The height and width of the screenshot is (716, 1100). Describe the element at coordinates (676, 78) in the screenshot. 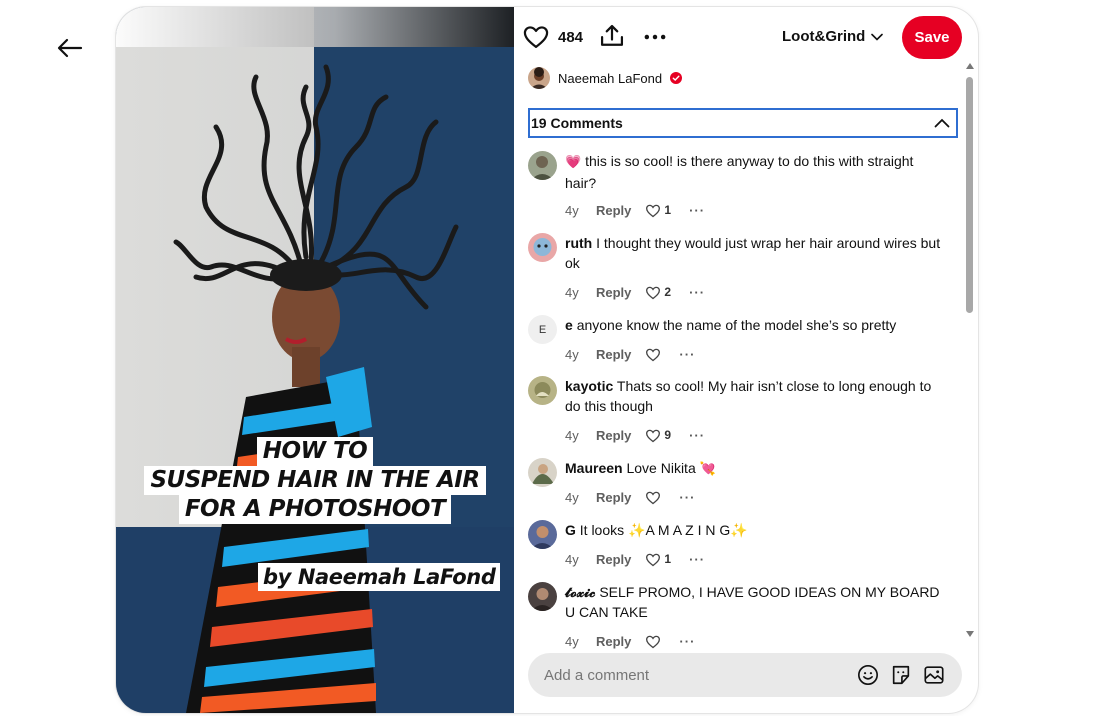

I see `verified-badge-icon` at that location.